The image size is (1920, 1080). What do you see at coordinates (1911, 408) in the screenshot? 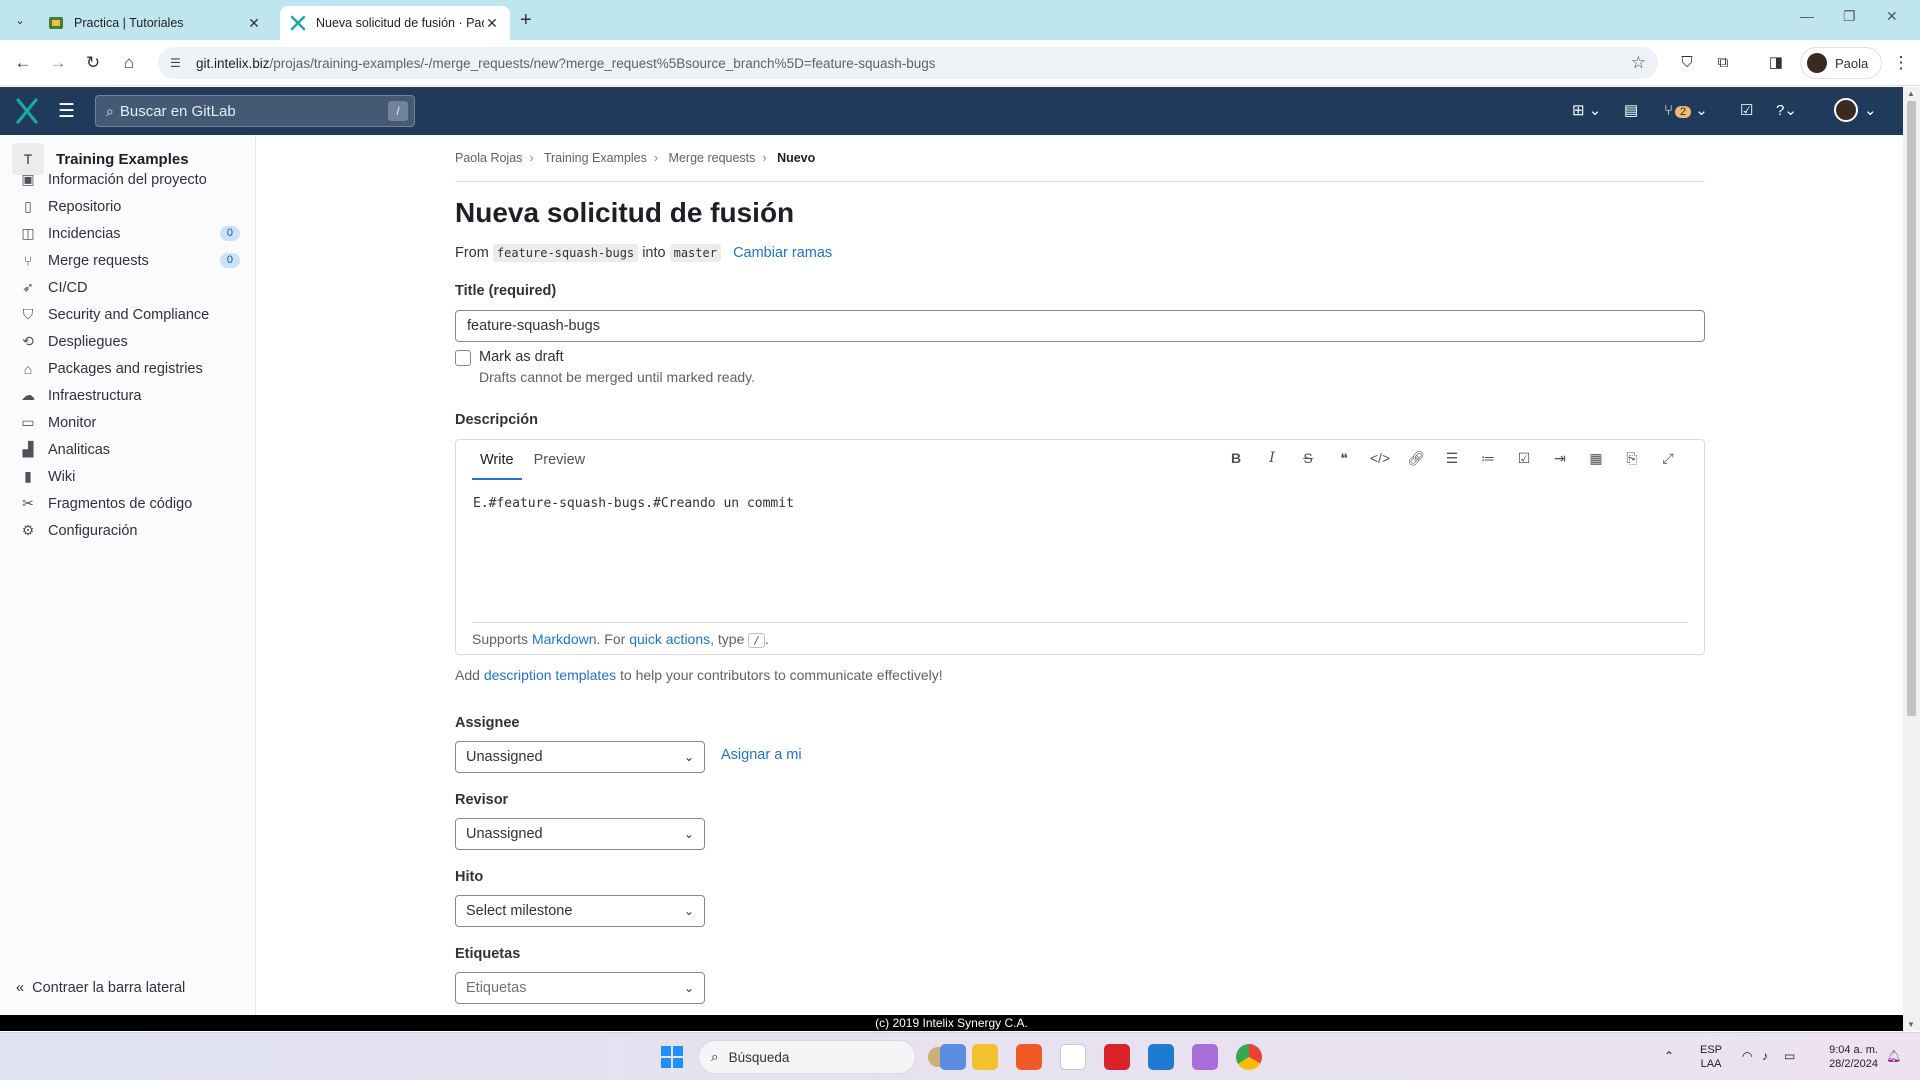
I see `scrollbar-thumb` at bounding box center [1911, 408].